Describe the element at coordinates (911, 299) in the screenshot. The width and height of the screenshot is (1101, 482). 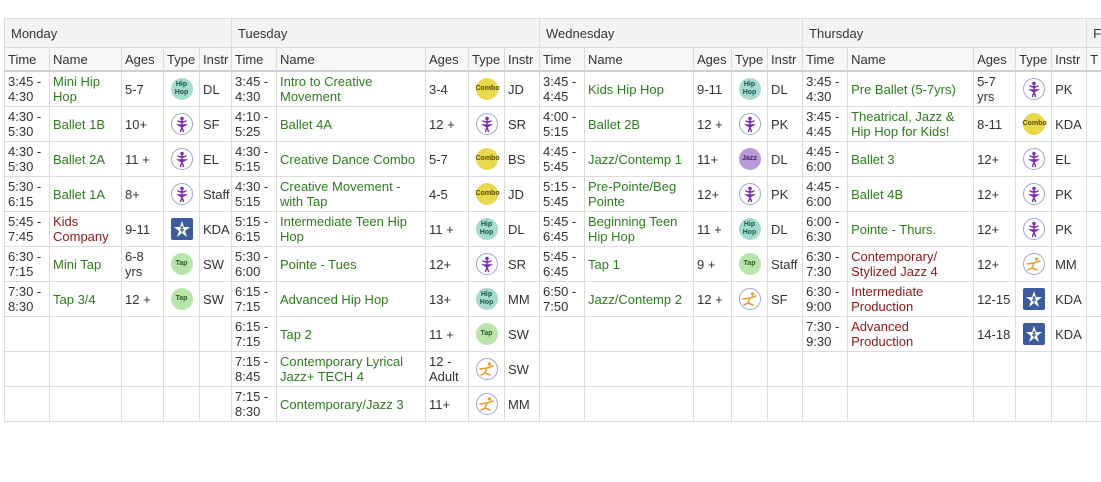
I see `class-name-link: Intermediate Production` at that location.